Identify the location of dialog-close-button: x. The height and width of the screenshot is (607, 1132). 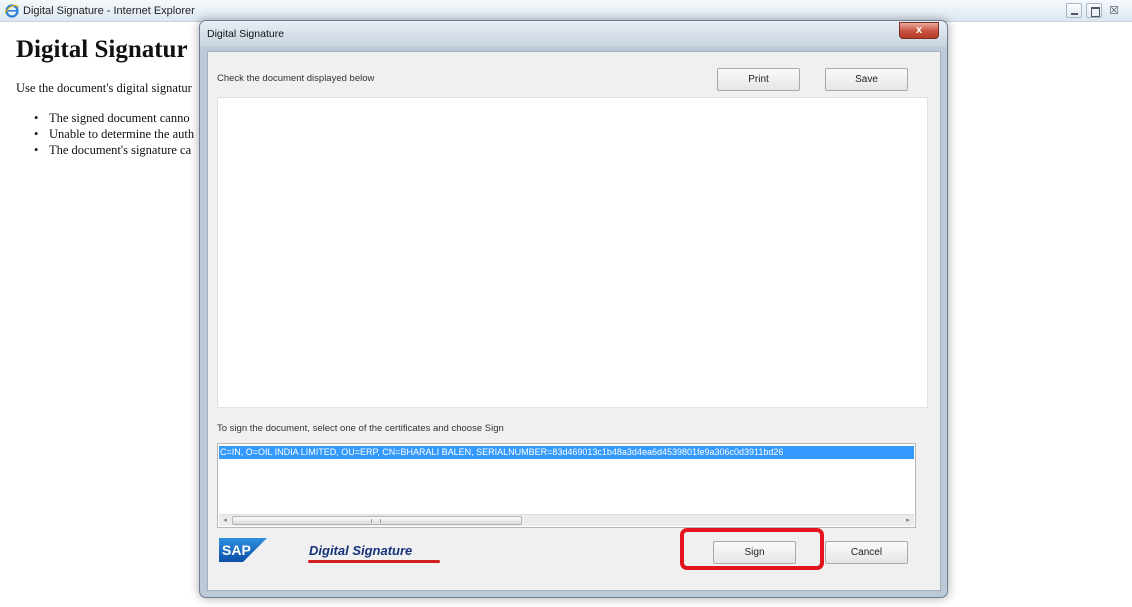
(919, 30).